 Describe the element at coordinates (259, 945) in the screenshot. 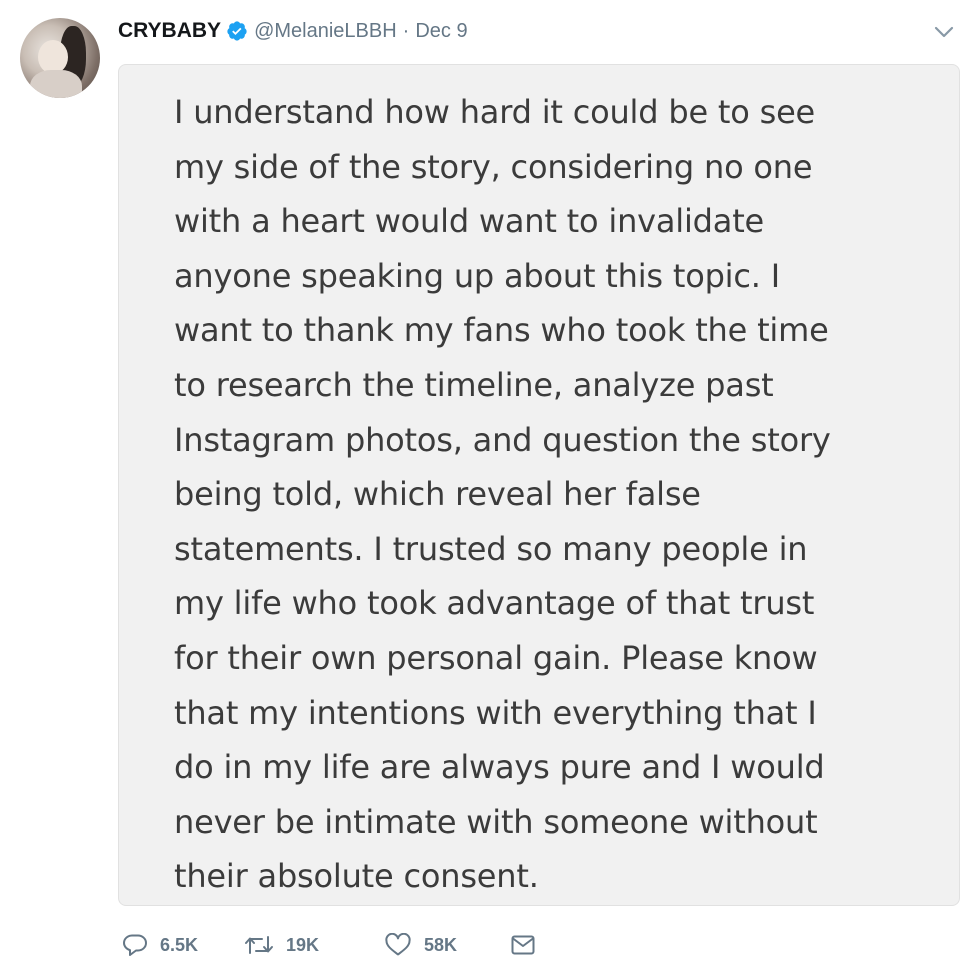

I see `retweet-icon` at that location.